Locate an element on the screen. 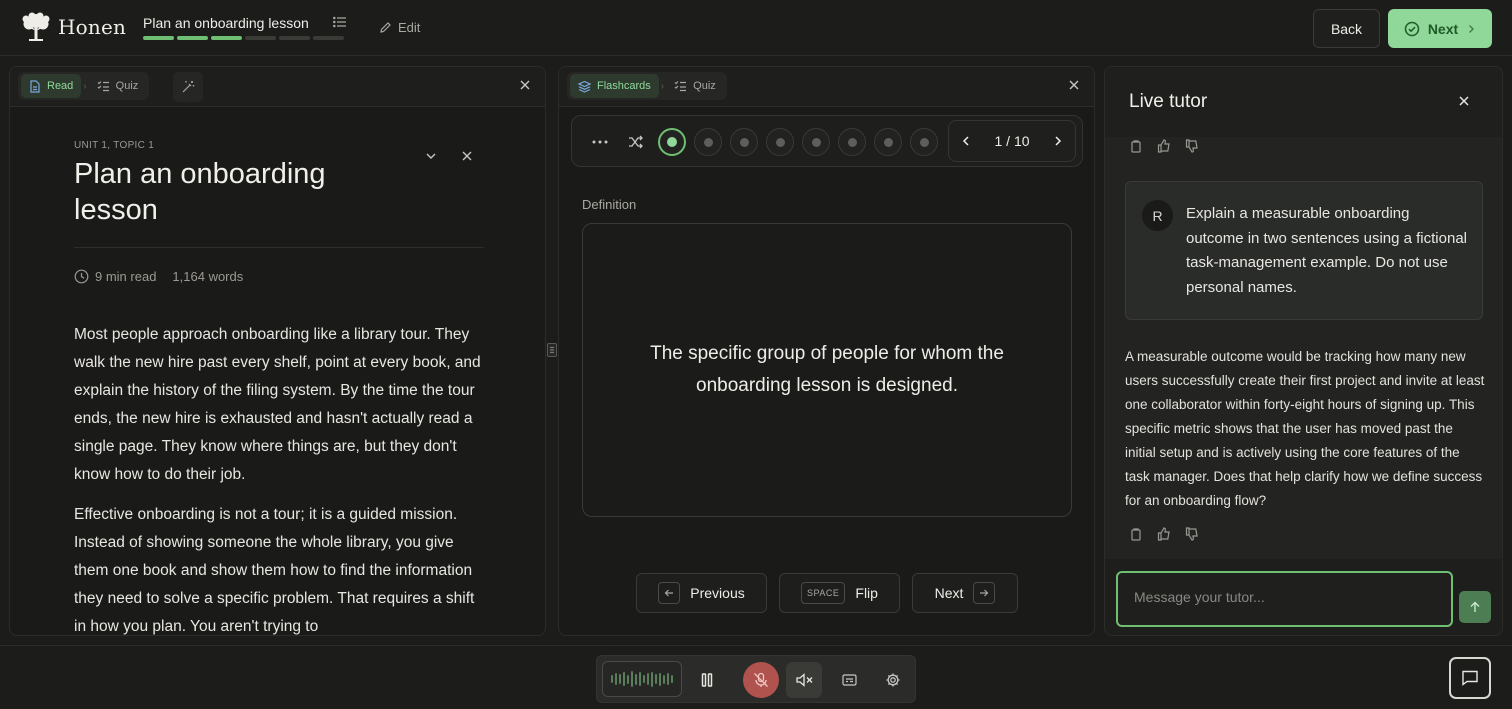 The height and width of the screenshot is (709, 1512). clock-icon is located at coordinates (81, 276).